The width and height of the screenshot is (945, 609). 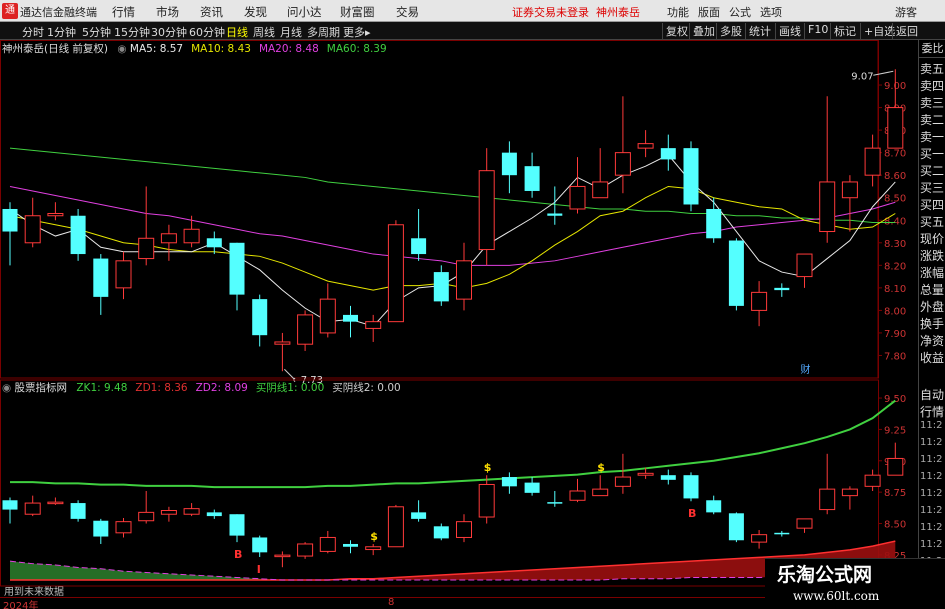 What do you see at coordinates (323, 32) in the screenshot?
I see `period-multi: 多周期` at bounding box center [323, 32].